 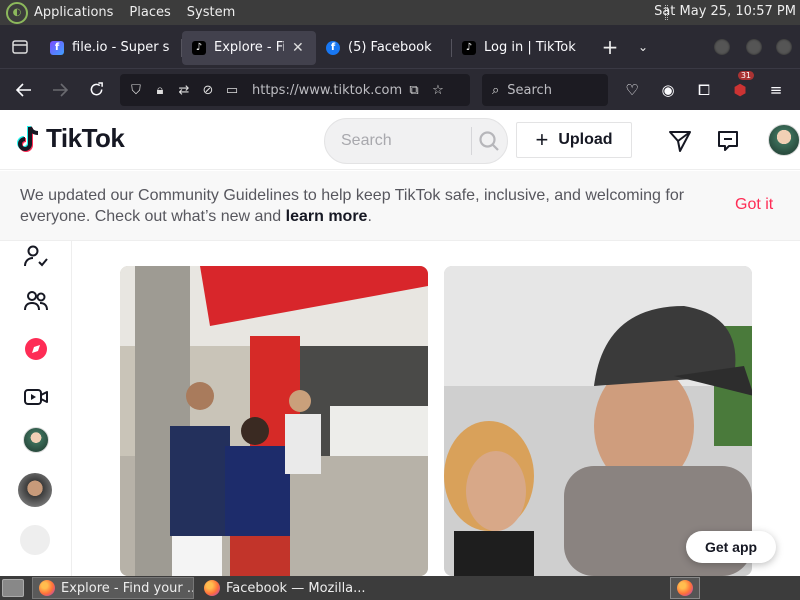 I want to click on reload-button, so click(x=96, y=90).